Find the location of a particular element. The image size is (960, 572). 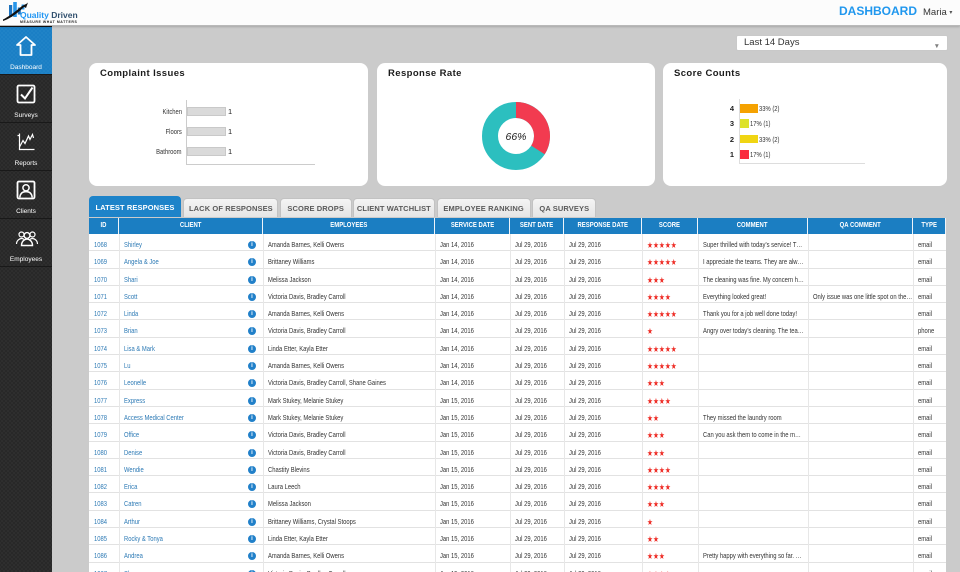

svg-text: 66% is located at coordinates (515, 137).